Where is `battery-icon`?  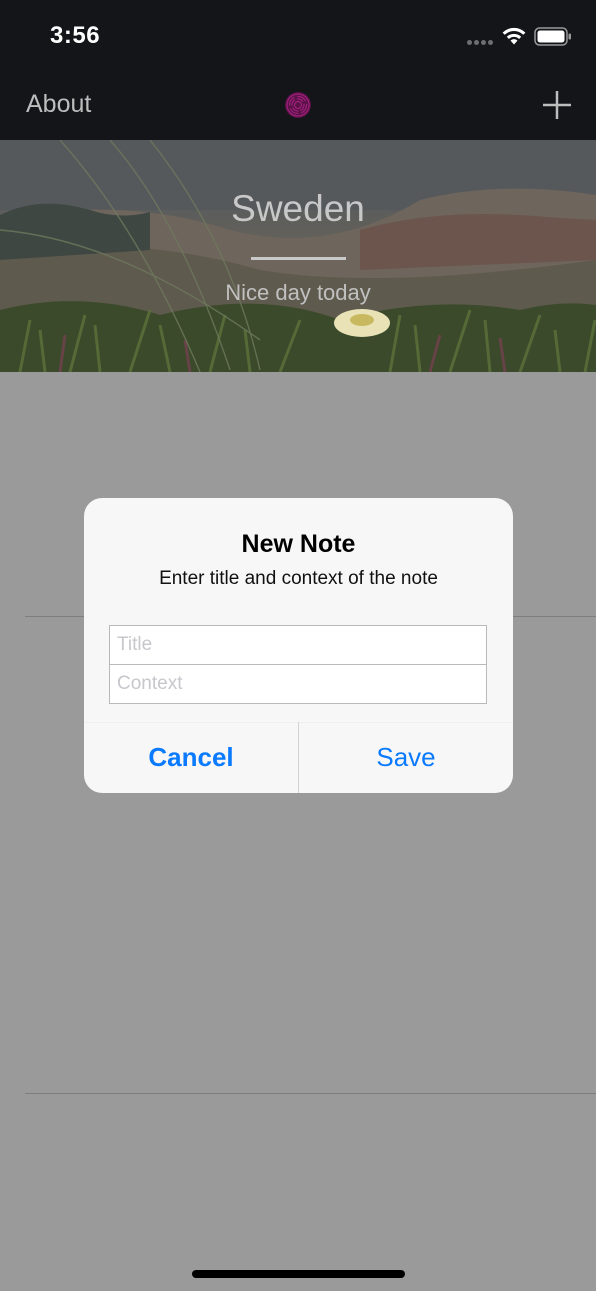
battery-icon is located at coordinates (552, 36).